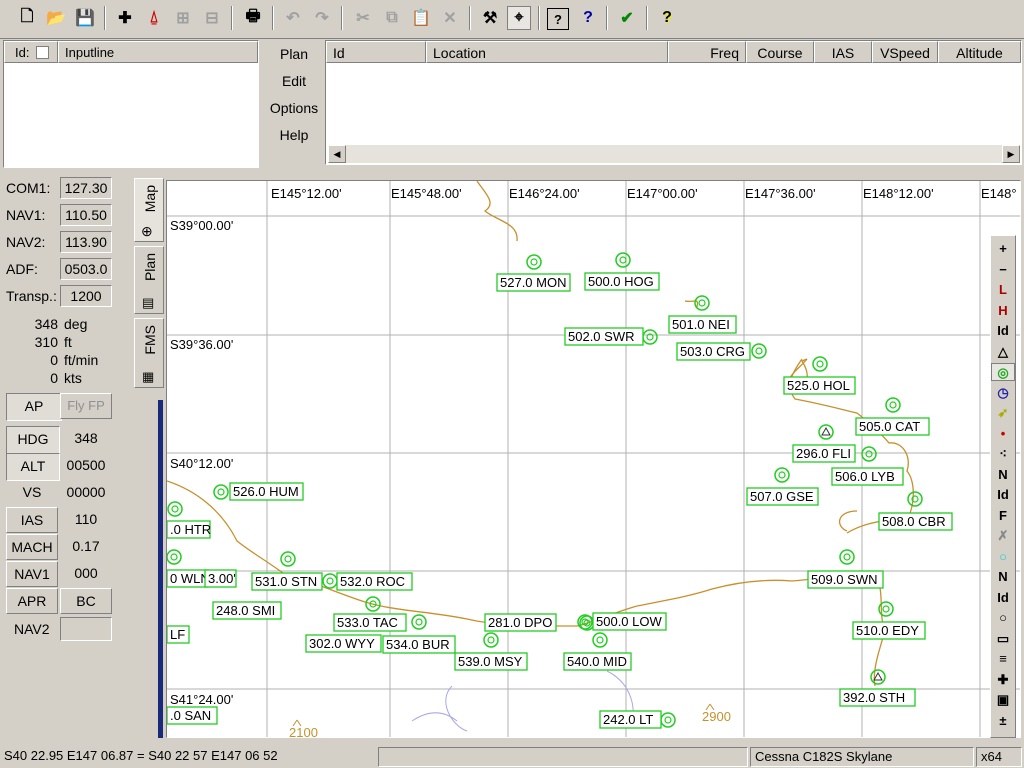 This screenshot has width=1024, height=768. I want to click on station-marker: 501.0 NEI, so click(702, 314).